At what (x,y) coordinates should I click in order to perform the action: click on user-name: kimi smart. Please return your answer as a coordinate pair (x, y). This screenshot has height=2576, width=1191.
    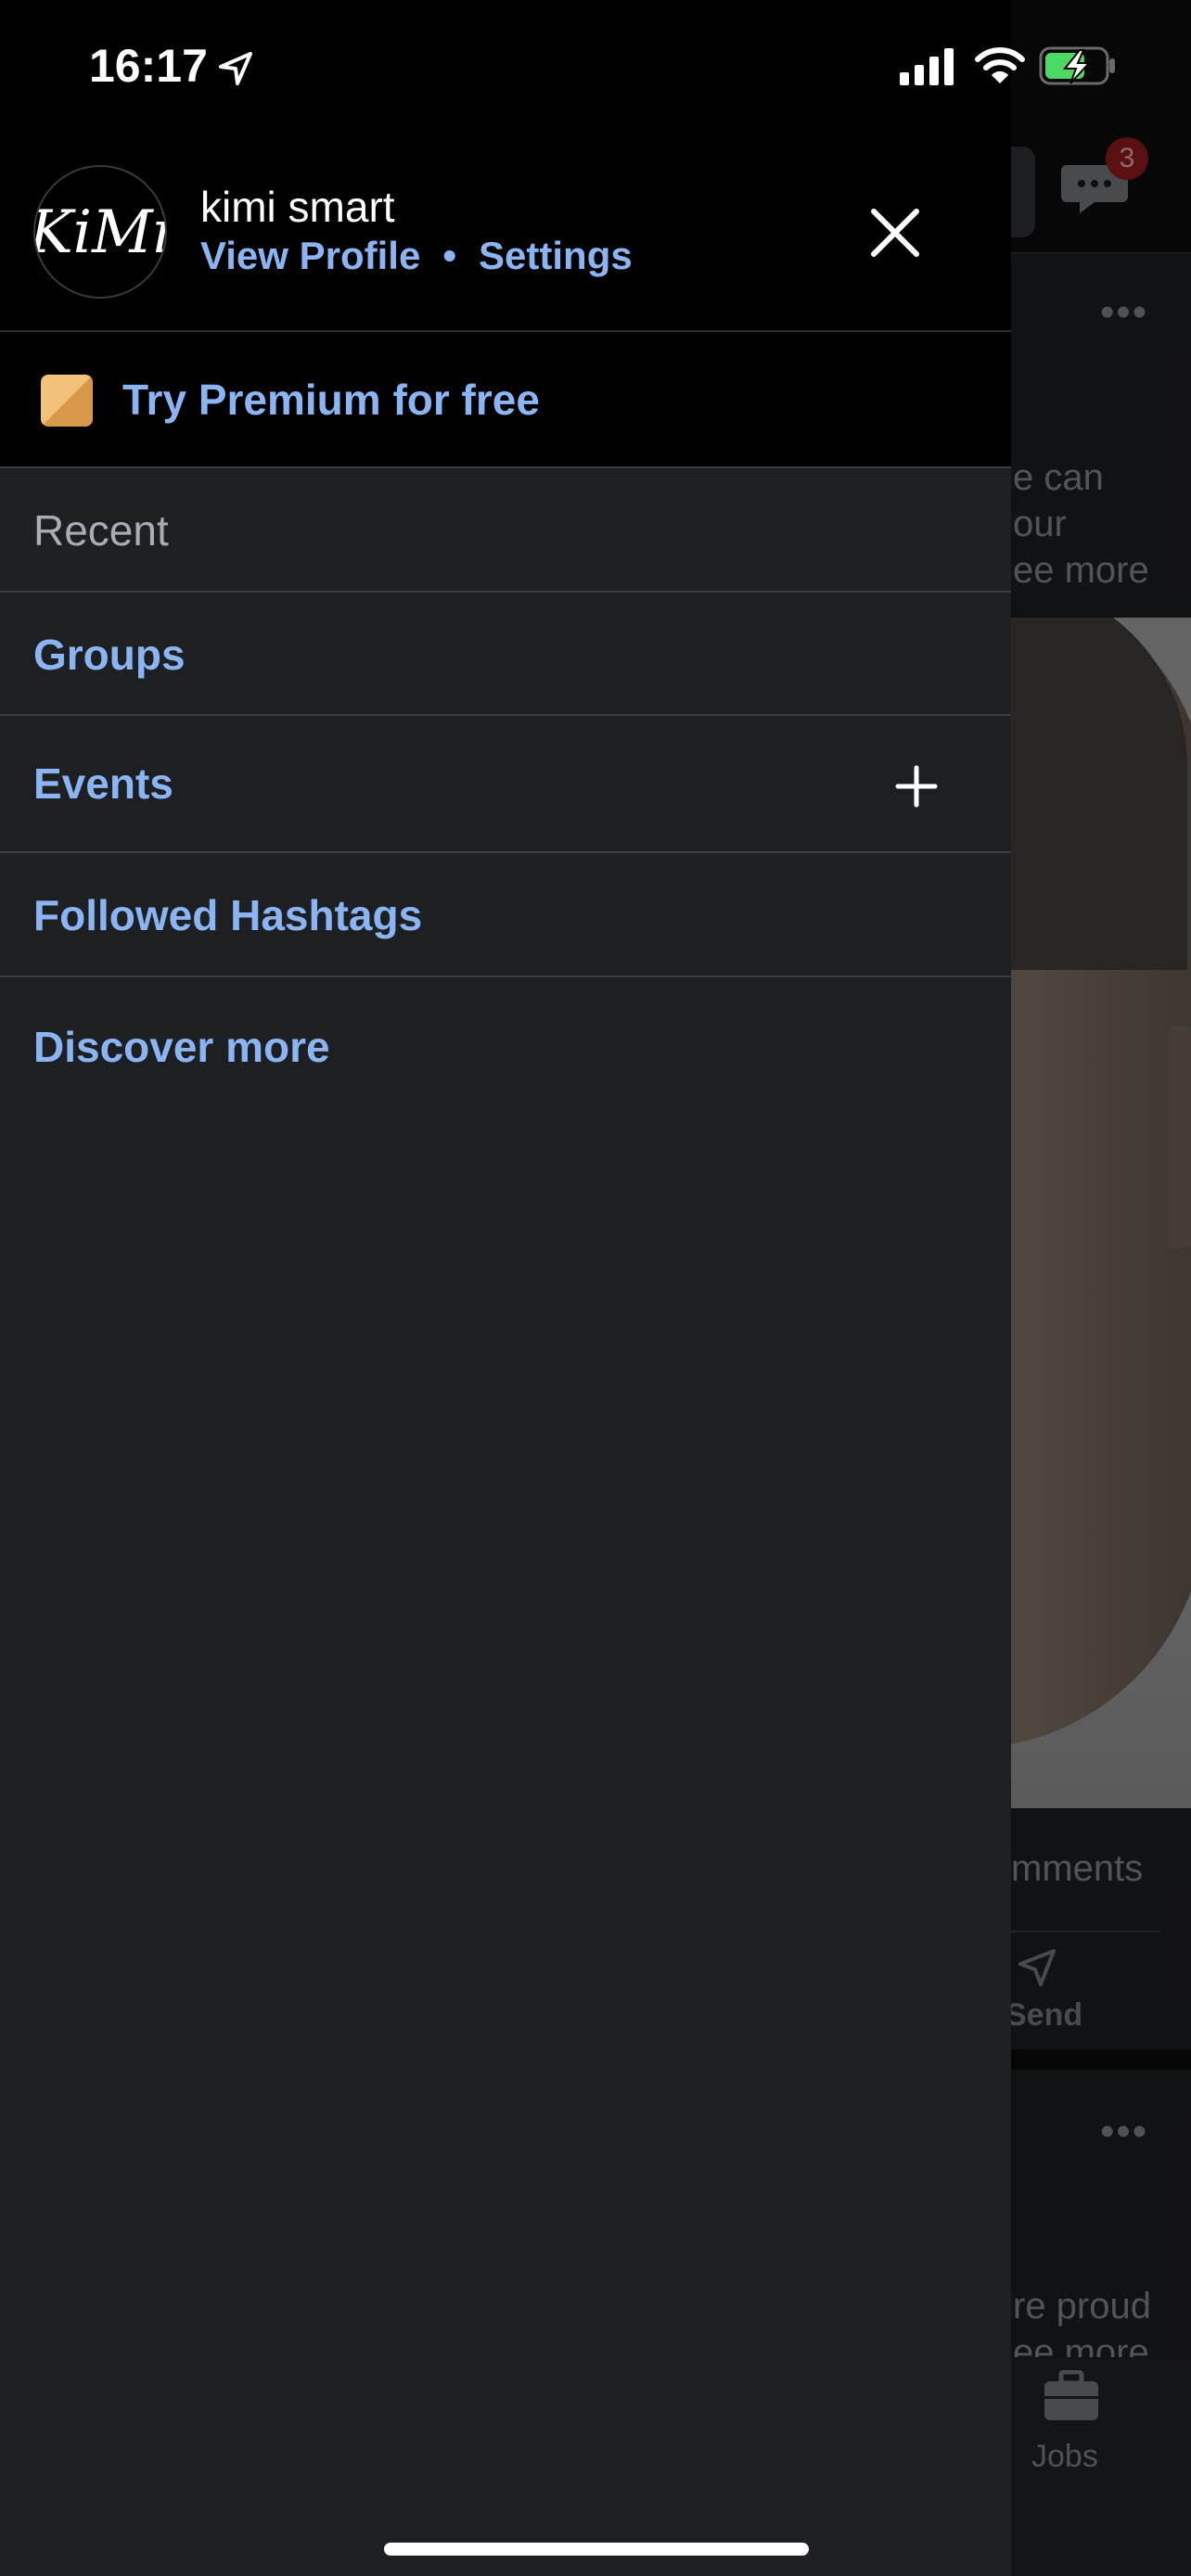
    Looking at the image, I should click on (297, 207).